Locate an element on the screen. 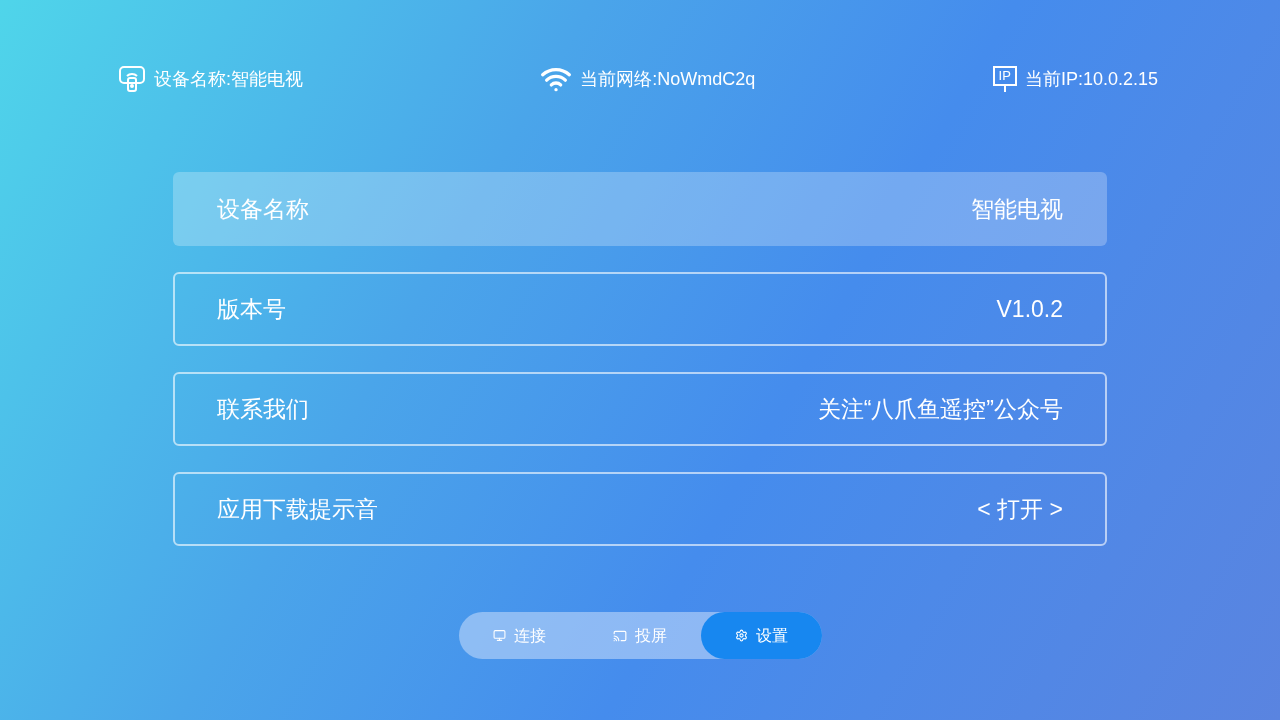 The height and width of the screenshot is (720, 1280). settings-icon is located at coordinates (741, 635).